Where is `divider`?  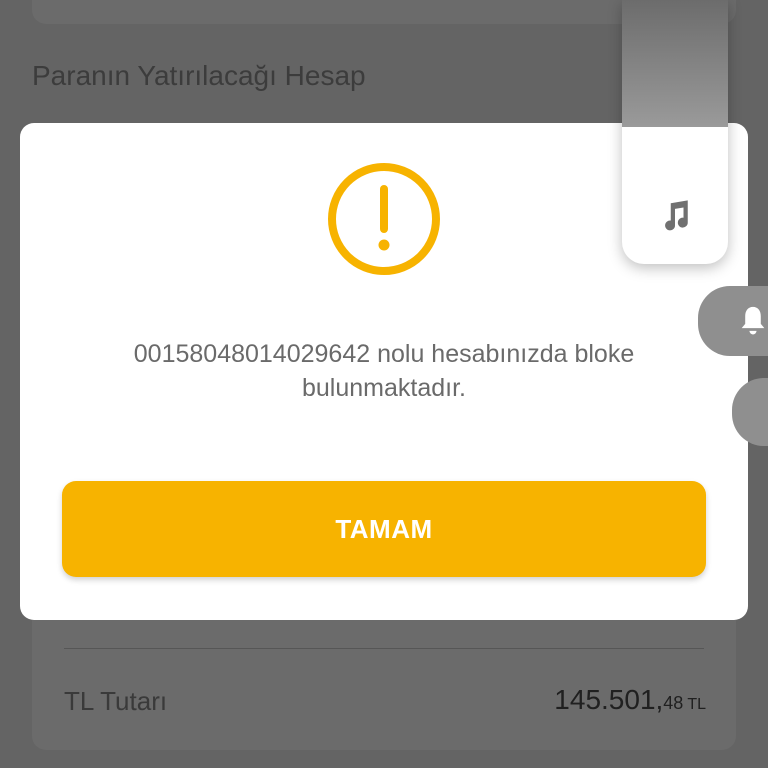 divider is located at coordinates (384, 648).